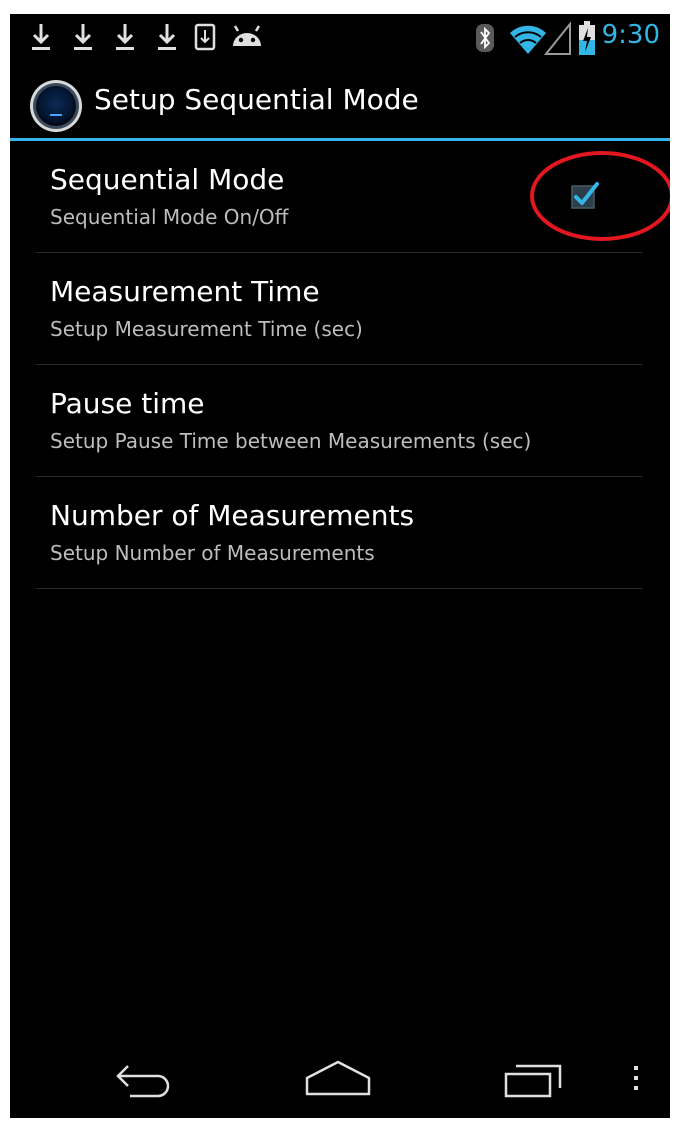  What do you see at coordinates (533, 1078) in the screenshot?
I see `recent-apps-icon` at bounding box center [533, 1078].